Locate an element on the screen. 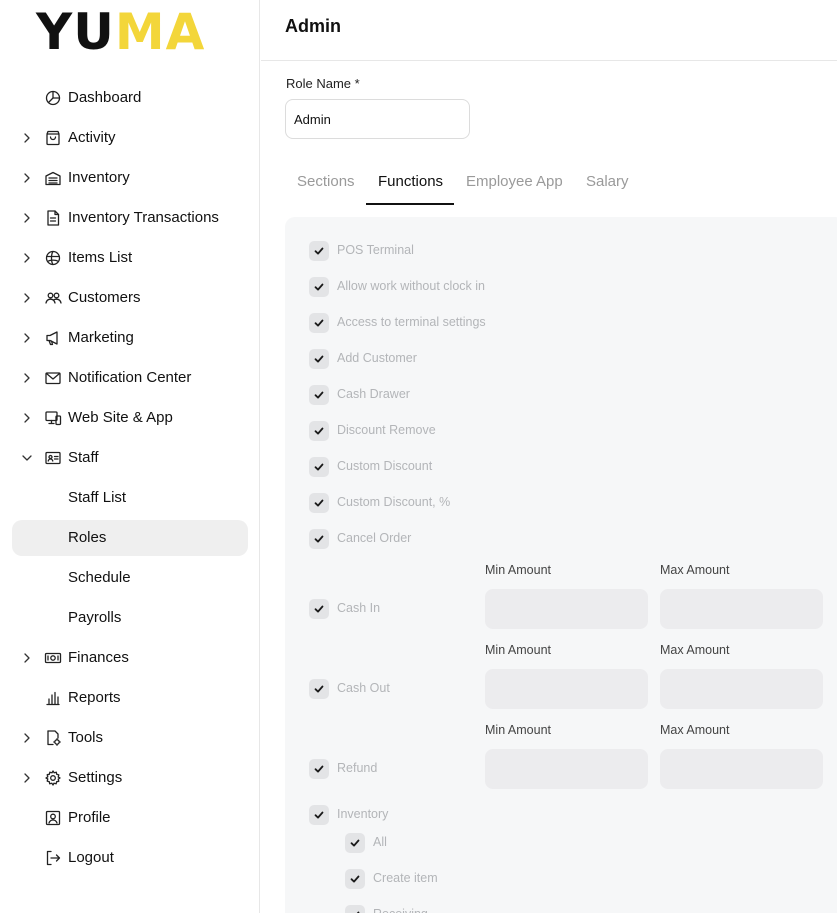 This screenshot has height=913, width=837. id-card-icon is located at coordinates (53, 458).